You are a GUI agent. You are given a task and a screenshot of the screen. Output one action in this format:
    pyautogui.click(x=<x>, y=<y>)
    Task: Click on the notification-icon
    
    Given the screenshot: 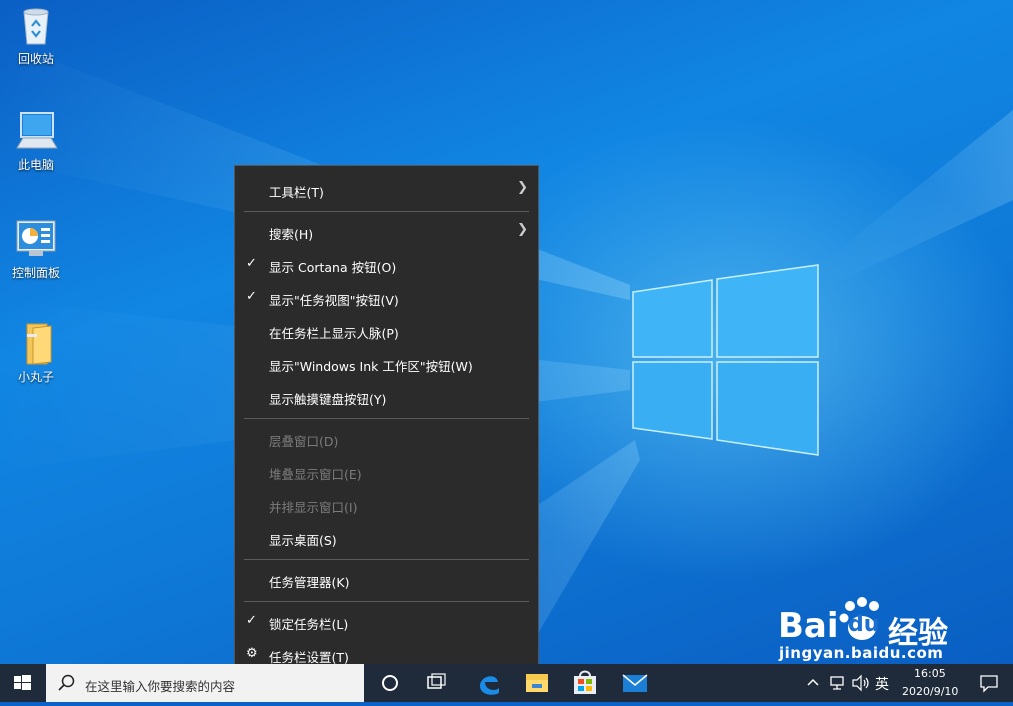 What is the action you would take?
    pyautogui.click(x=989, y=683)
    